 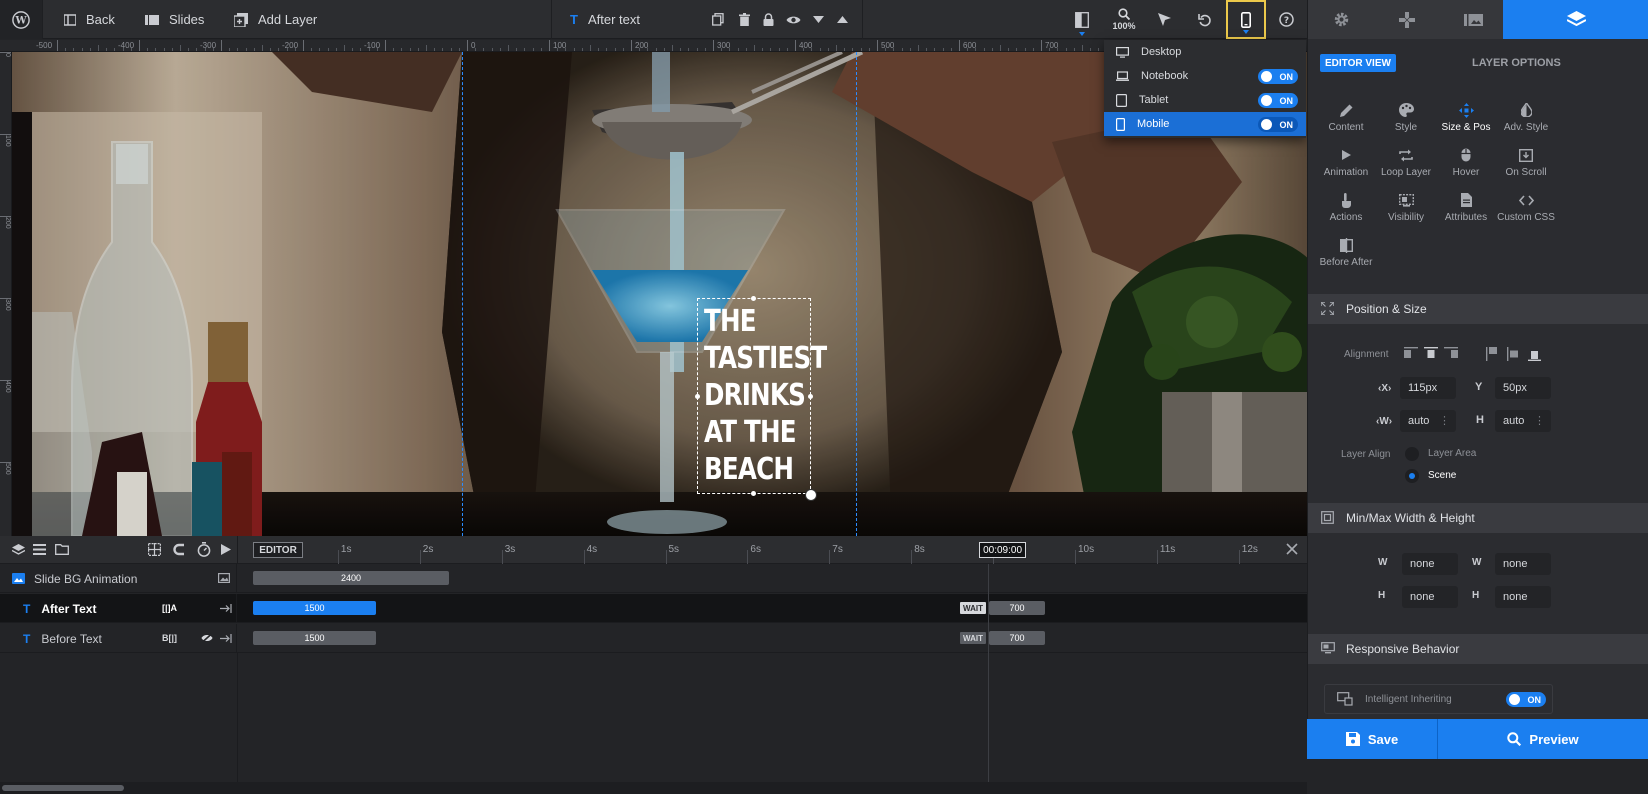 What do you see at coordinates (204, 549) in the screenshot?
I see `stopwatch-icon` at bounding box center [204, 549].